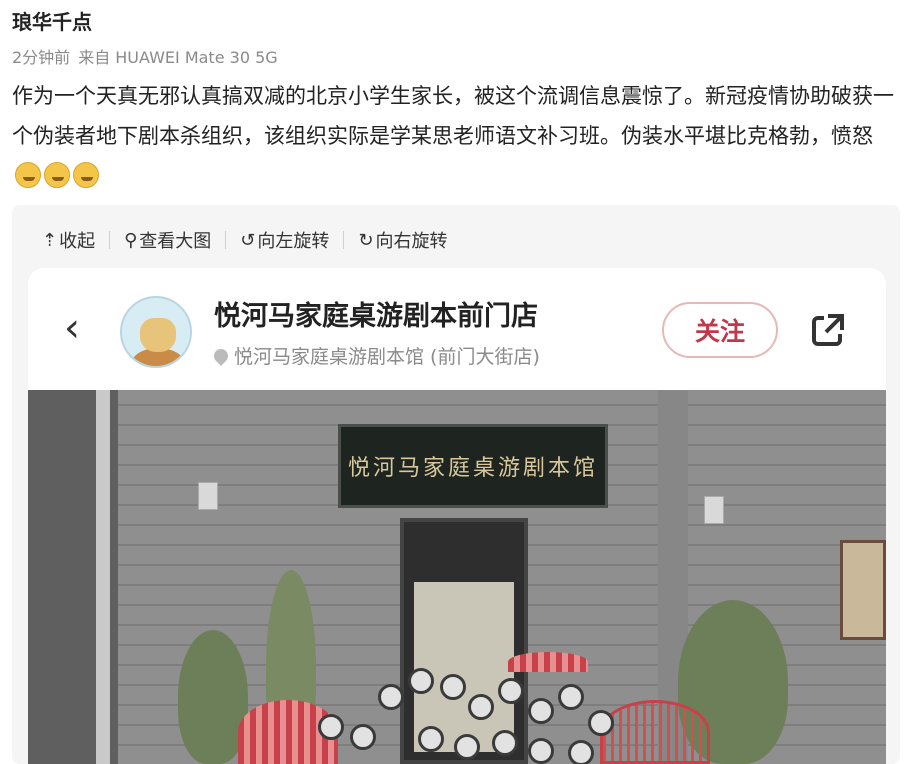 Image resolution: width=910 pixels, height=764 pixels. Describe the element at coordinates (158, 335) in the screenshot. I see `avatar-face` at that location.